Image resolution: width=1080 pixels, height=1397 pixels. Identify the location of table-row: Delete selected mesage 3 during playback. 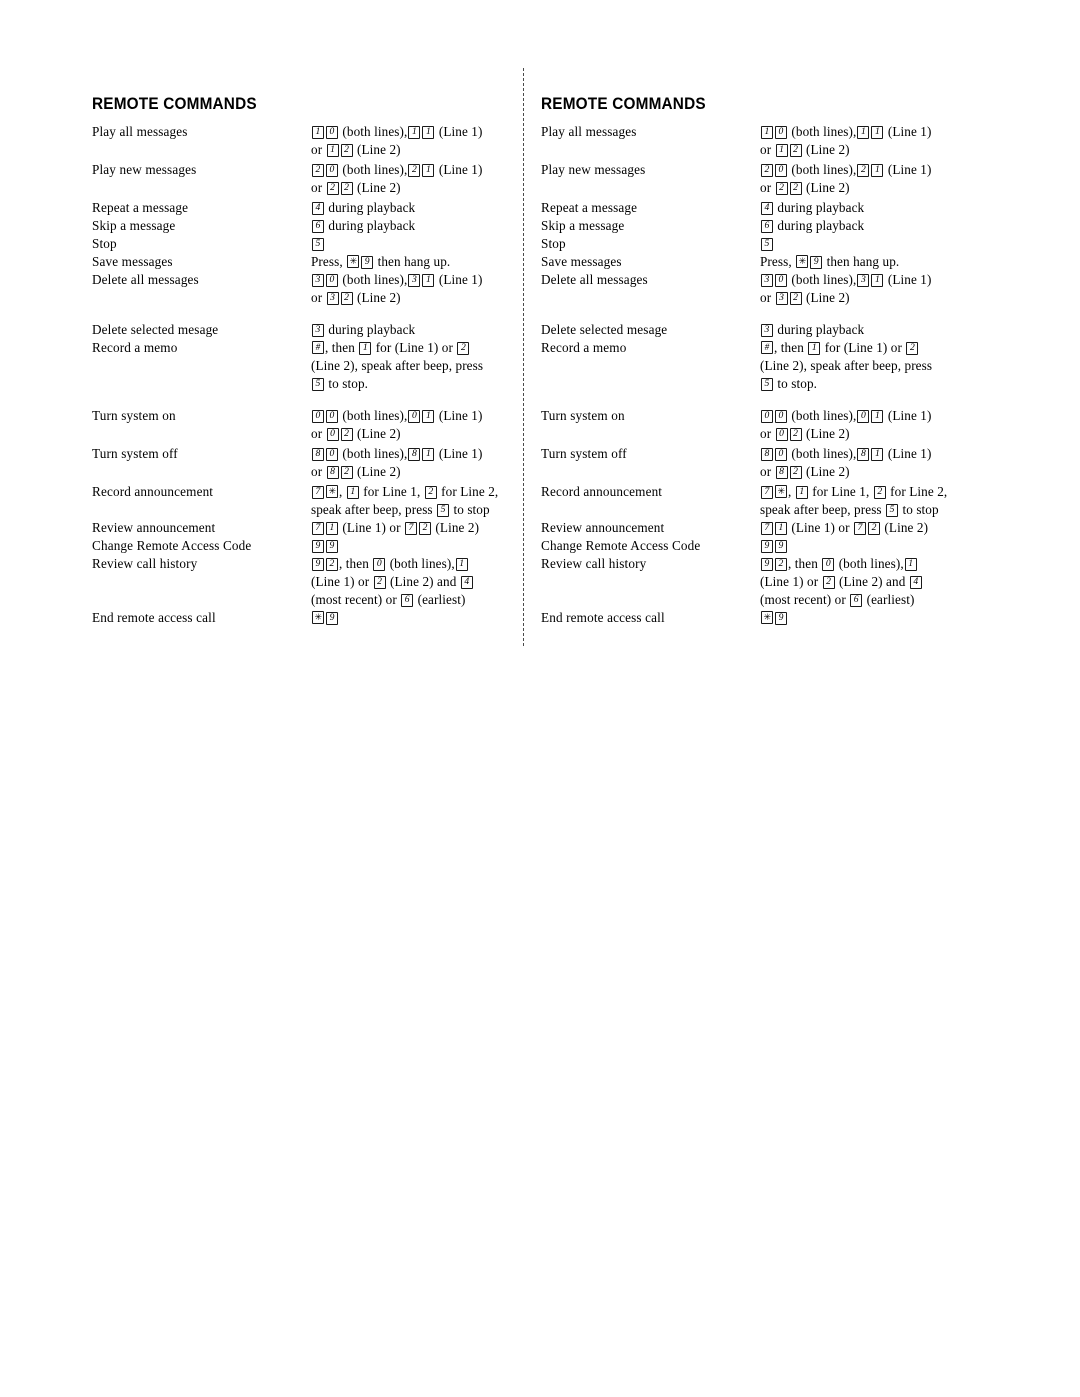
(302, 330).